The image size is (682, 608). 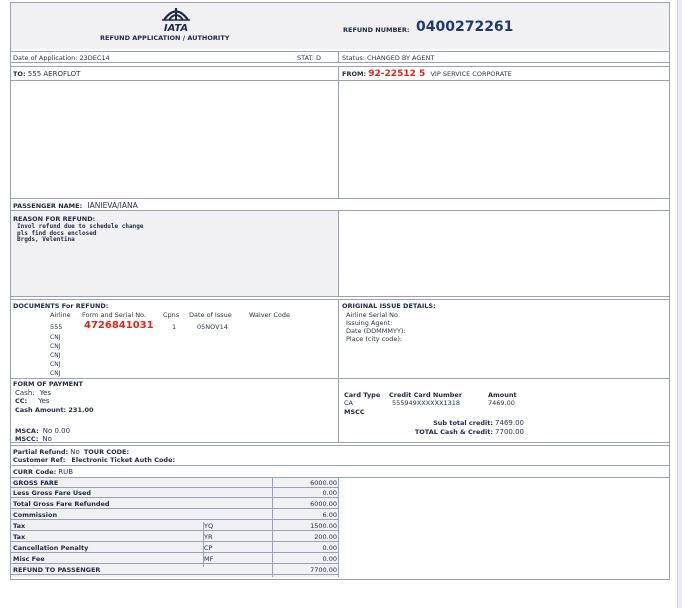 I want to click on financial-label: Misc Fee, so click(x=29, y=559).